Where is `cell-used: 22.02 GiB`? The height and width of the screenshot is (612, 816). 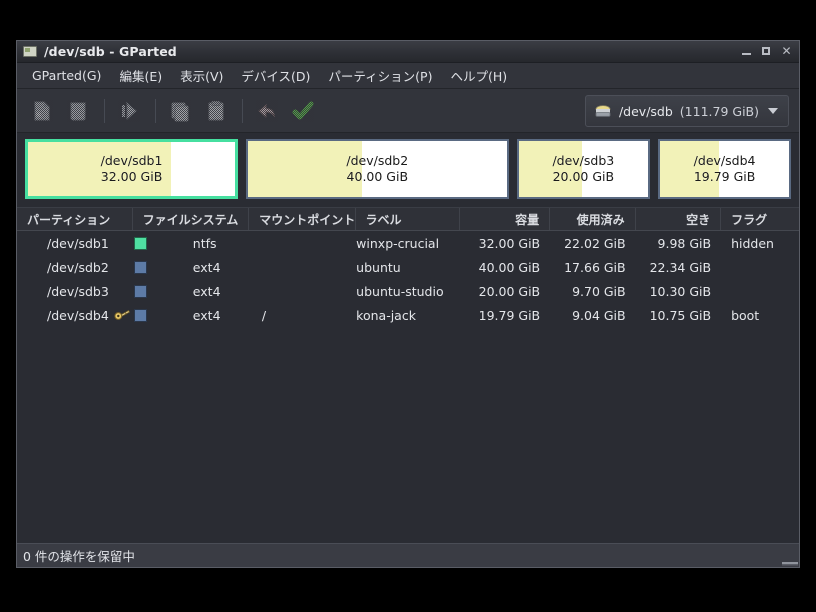
cell-used: 22.02 GiB is located at coordinates (595, 243).